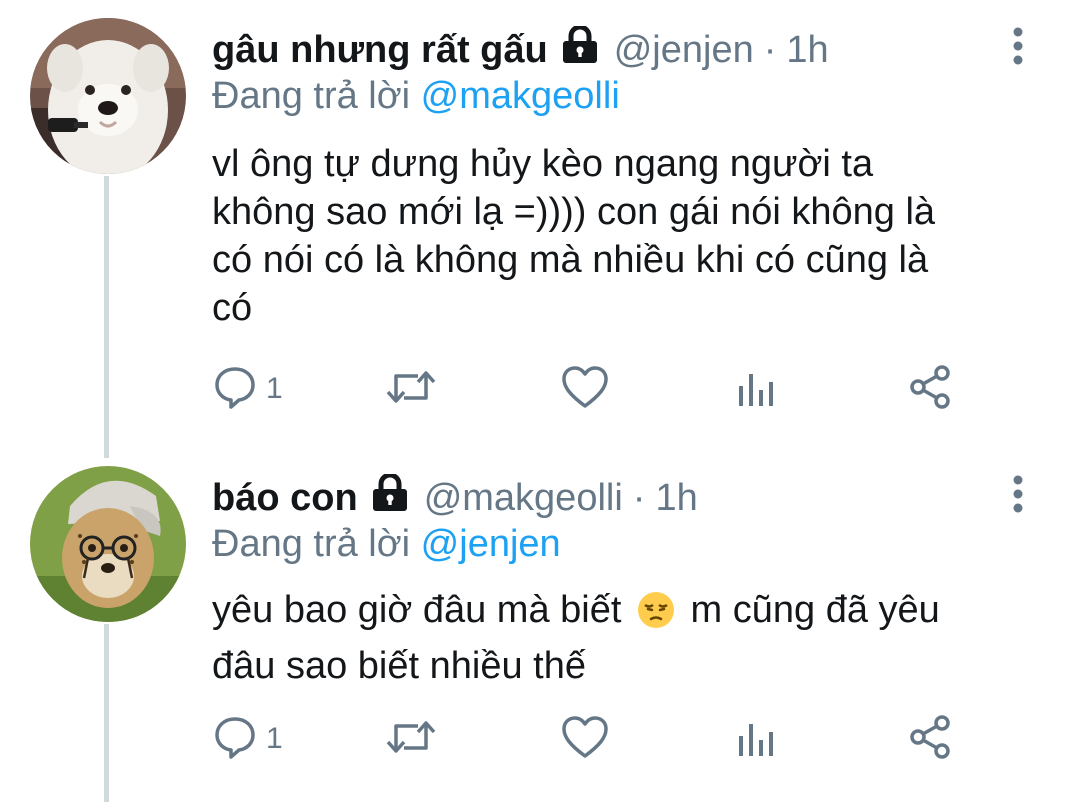 The image size is (1080, 802). What do you see at coordinates (285, 498) in the screenshot?
I see `display-name: báo con` at bounding box center [285, 498].